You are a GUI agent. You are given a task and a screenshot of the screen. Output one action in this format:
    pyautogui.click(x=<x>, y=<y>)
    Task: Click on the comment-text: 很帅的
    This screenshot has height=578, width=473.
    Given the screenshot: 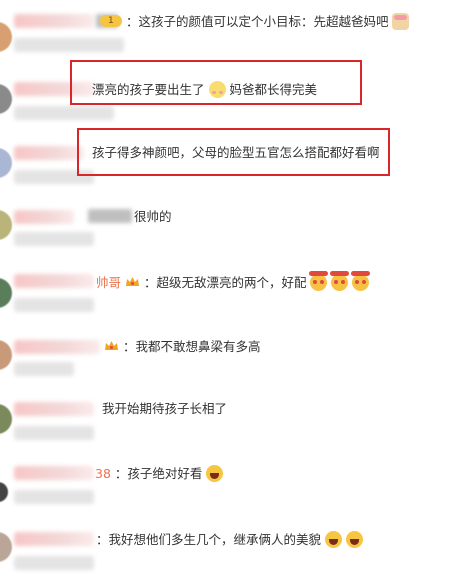 What is the action you would take?
    pyautogui.click(x=153, y=217)
    